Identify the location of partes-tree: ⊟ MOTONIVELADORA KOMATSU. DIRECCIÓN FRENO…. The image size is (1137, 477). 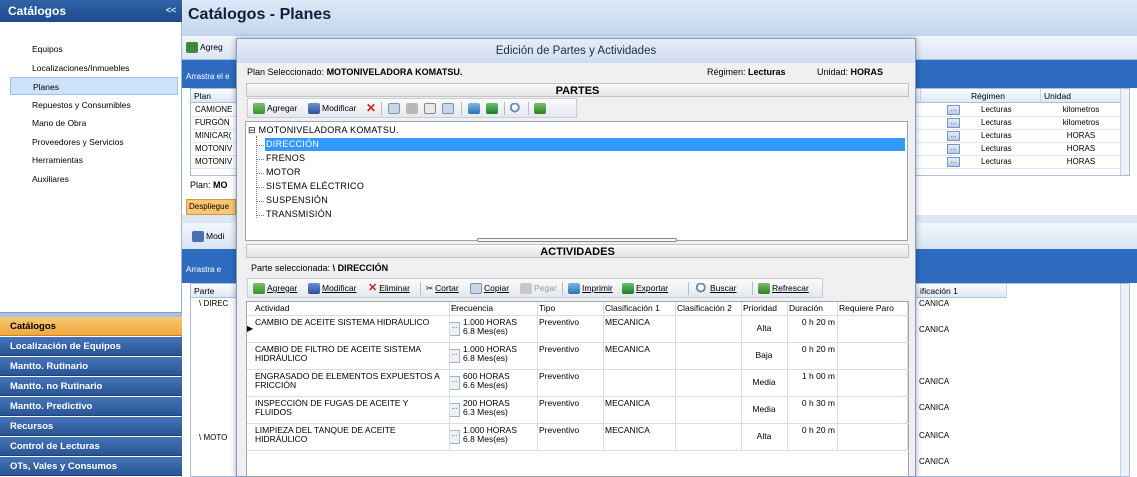
(576, 181).